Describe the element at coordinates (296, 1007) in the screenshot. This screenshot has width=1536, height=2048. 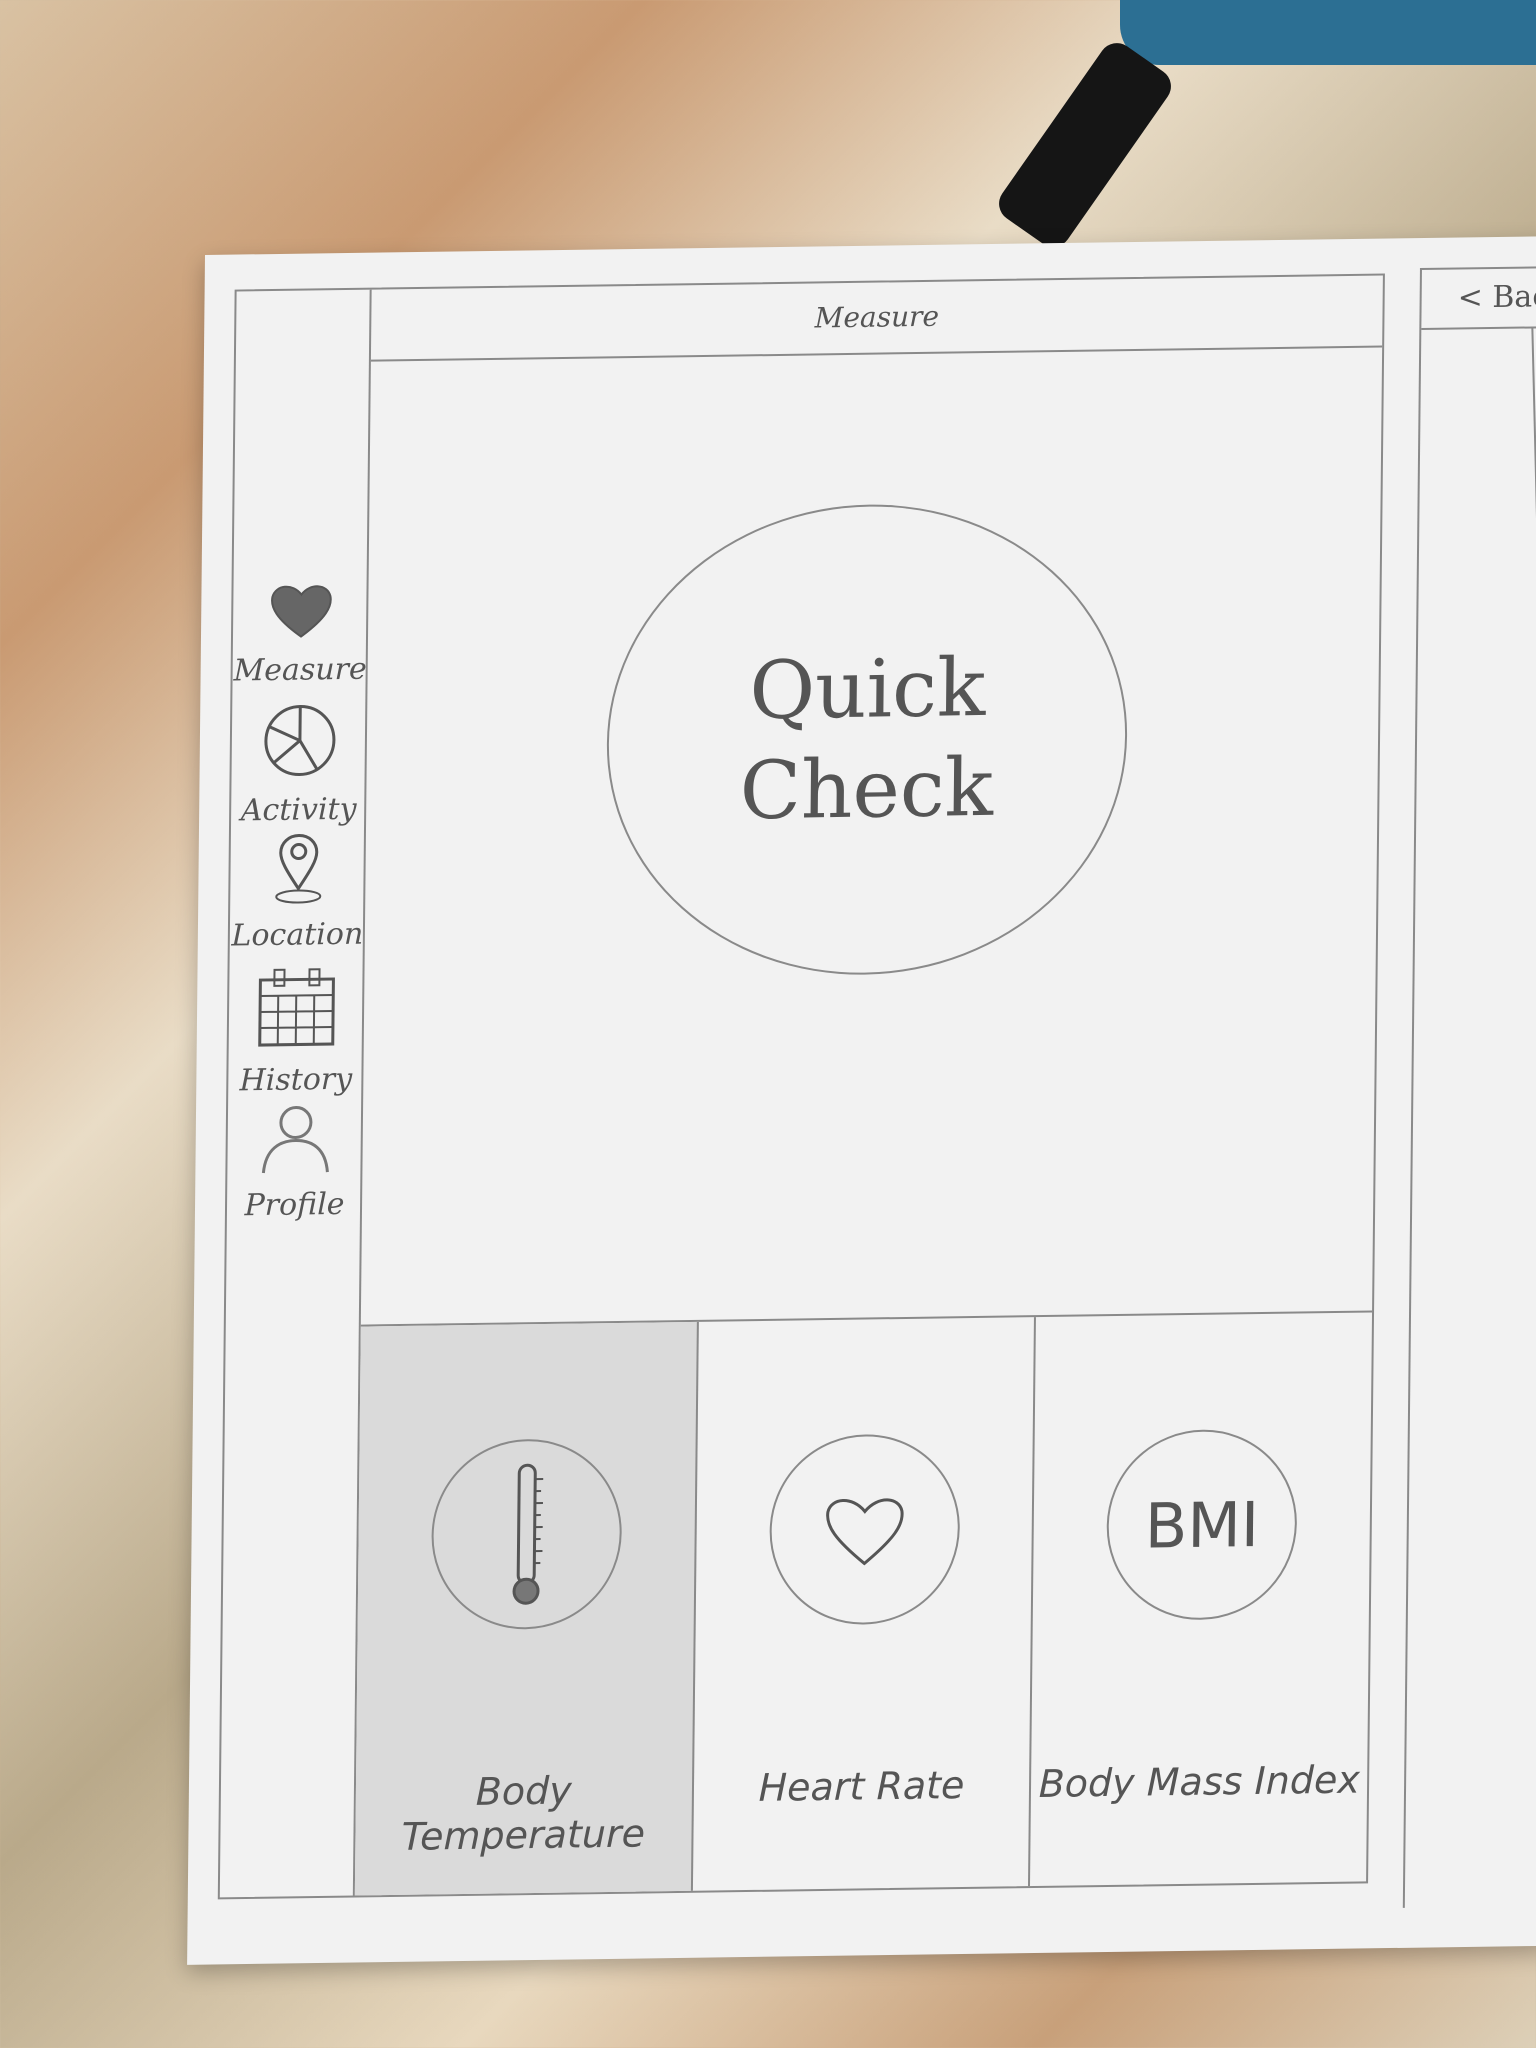
I see `calendar-icon` at that location.